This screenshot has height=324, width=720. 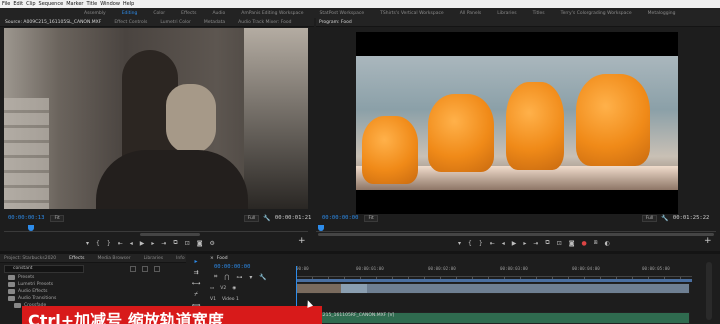 What do you see at coordinates (252, 288) in the screenshot?
I see `track-header-v2: ▭ V2 ◉` at bounding box center [252, 288].